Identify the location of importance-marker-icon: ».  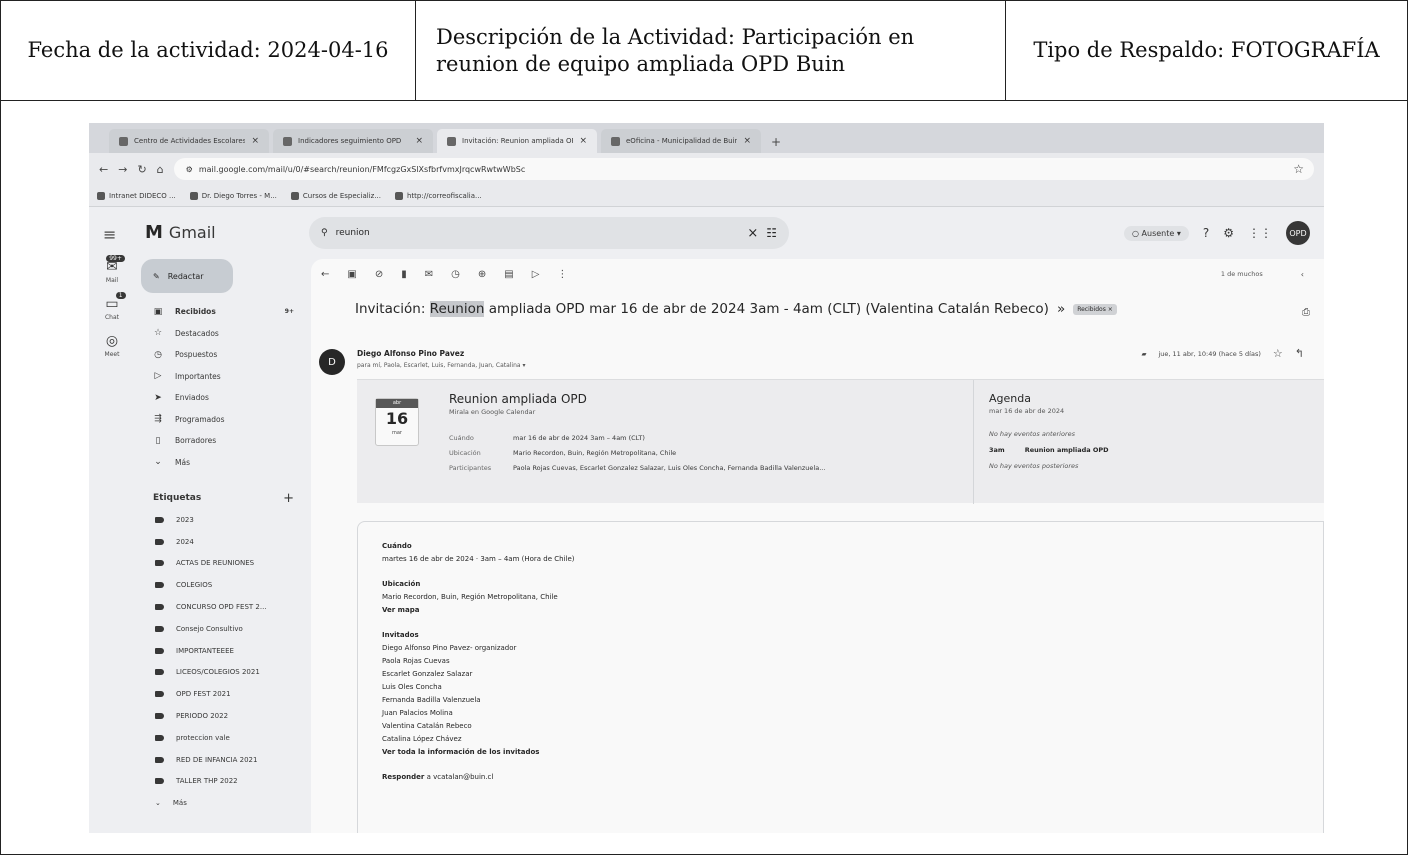
(1061, 309).